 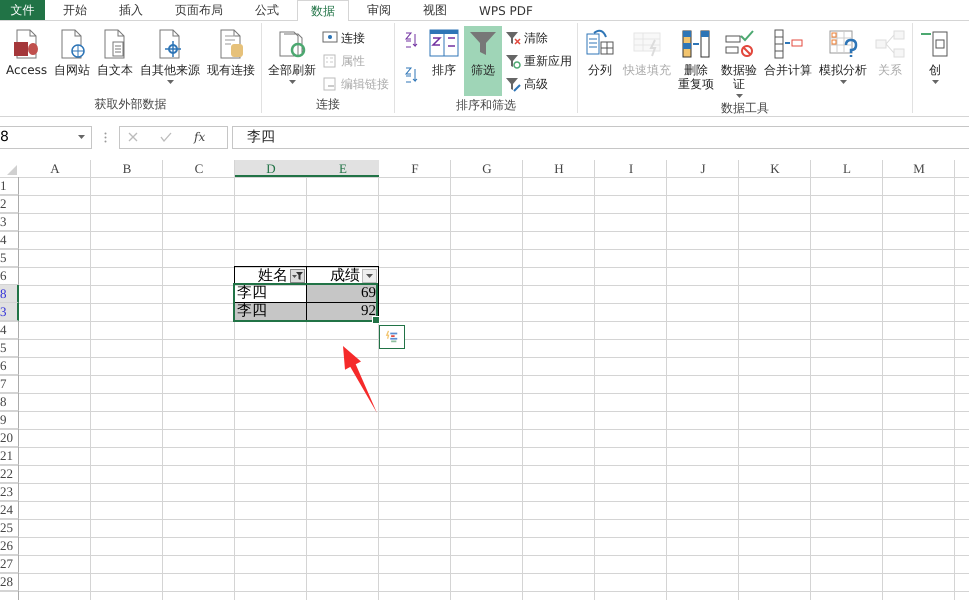 I want to click on properties-icon, so click(x=330, y=61).